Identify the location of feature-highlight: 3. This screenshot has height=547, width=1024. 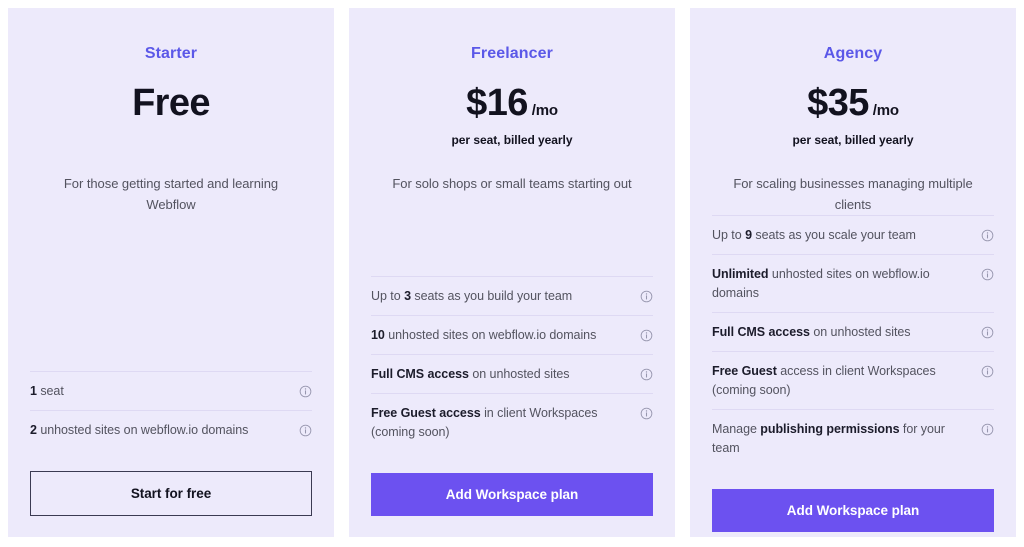
(407, 296).